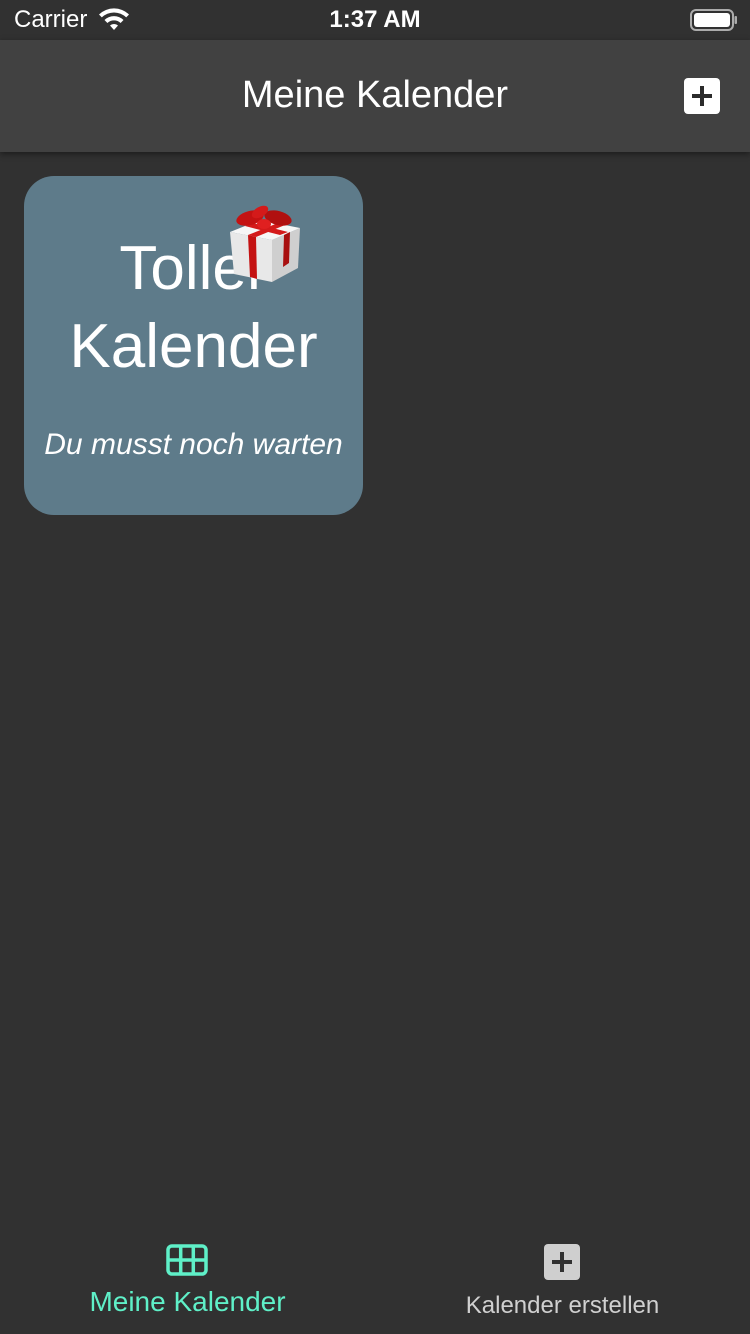 The height and width of the screenshot is (1334, 750). Describe the element at coordinates (193, 444) in the screenshot. I see `calendar-subtitle: Du musst noch warten` at that location.